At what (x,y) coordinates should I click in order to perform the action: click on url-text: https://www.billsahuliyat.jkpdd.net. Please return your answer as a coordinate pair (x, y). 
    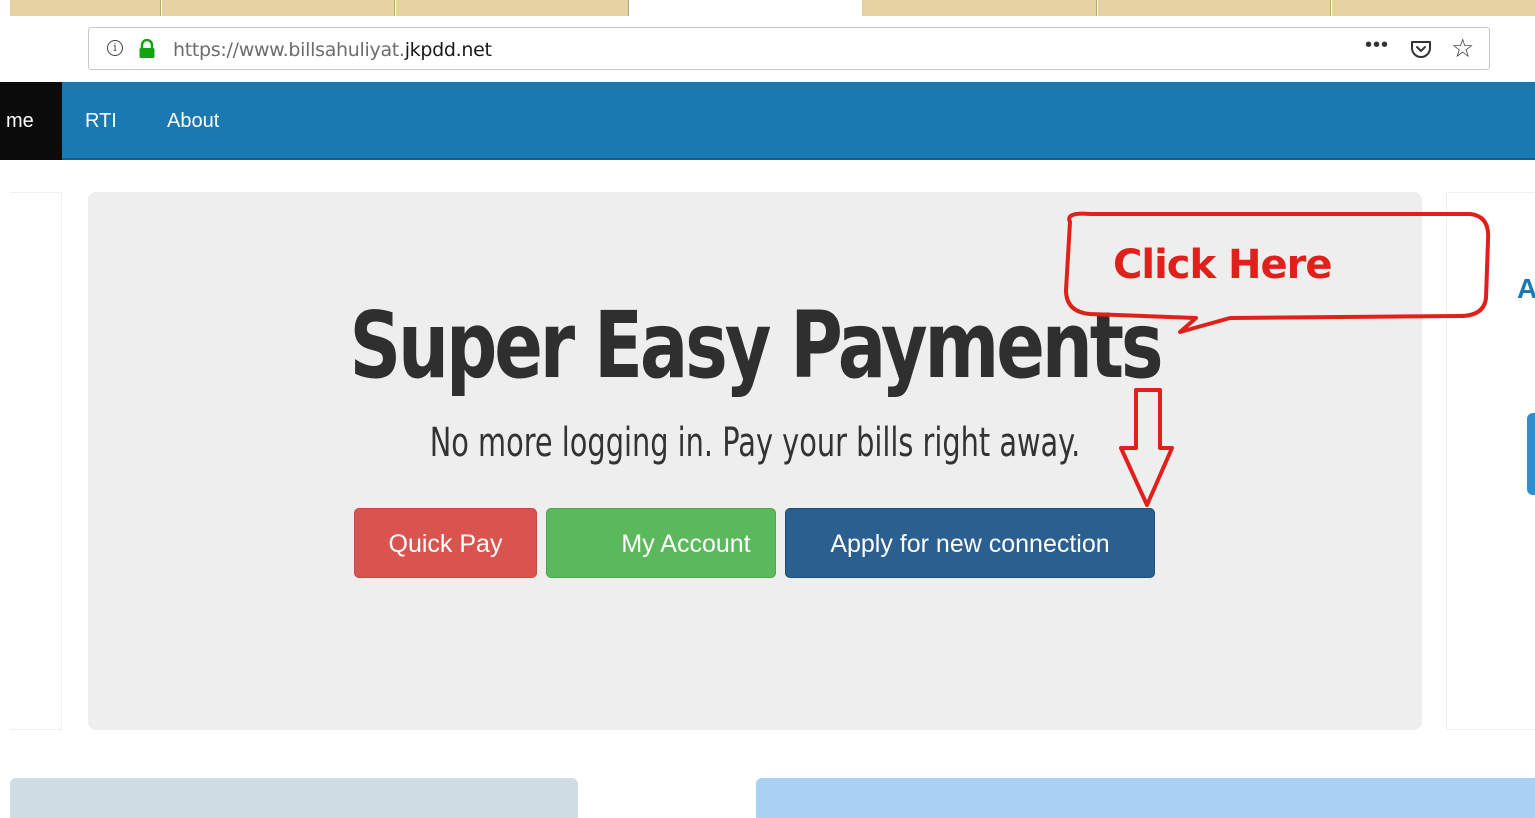
    Looking at the image, I should click on (332, 50).